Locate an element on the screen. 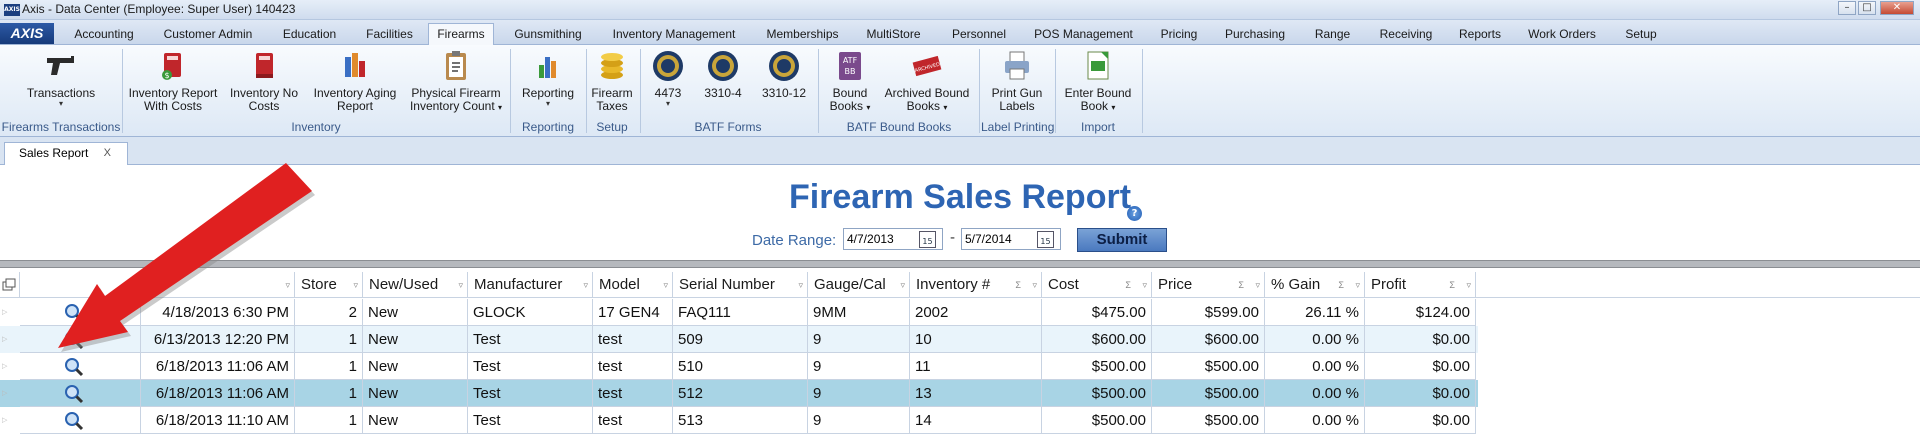 This screenshot has width=1920, height=435. tab-gunsmithing: Gunsmithing is located at coordinates (548, 34).